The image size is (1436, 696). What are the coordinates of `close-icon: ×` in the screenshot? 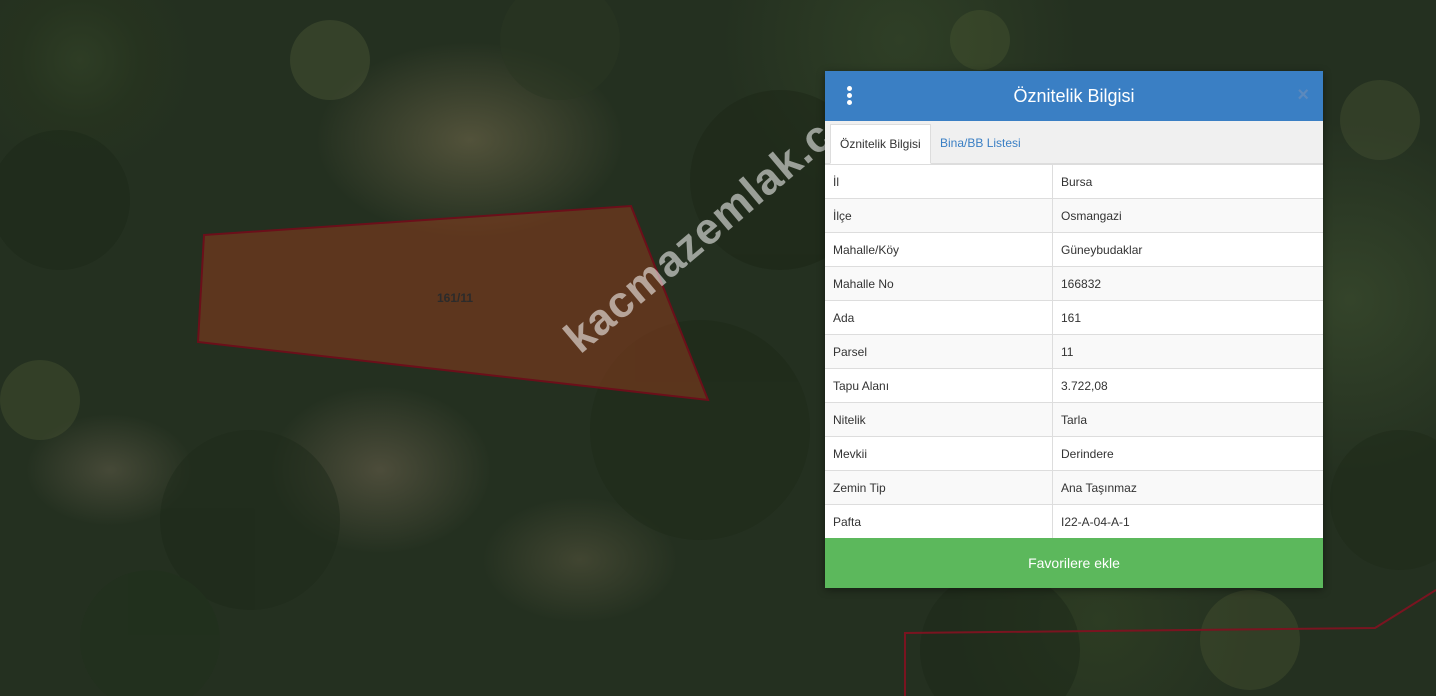 It's located at (1303, 95).